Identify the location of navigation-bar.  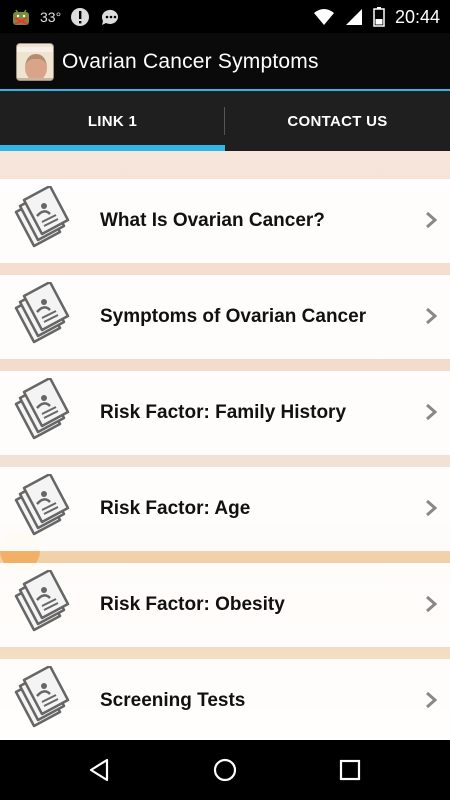
(225, 770).